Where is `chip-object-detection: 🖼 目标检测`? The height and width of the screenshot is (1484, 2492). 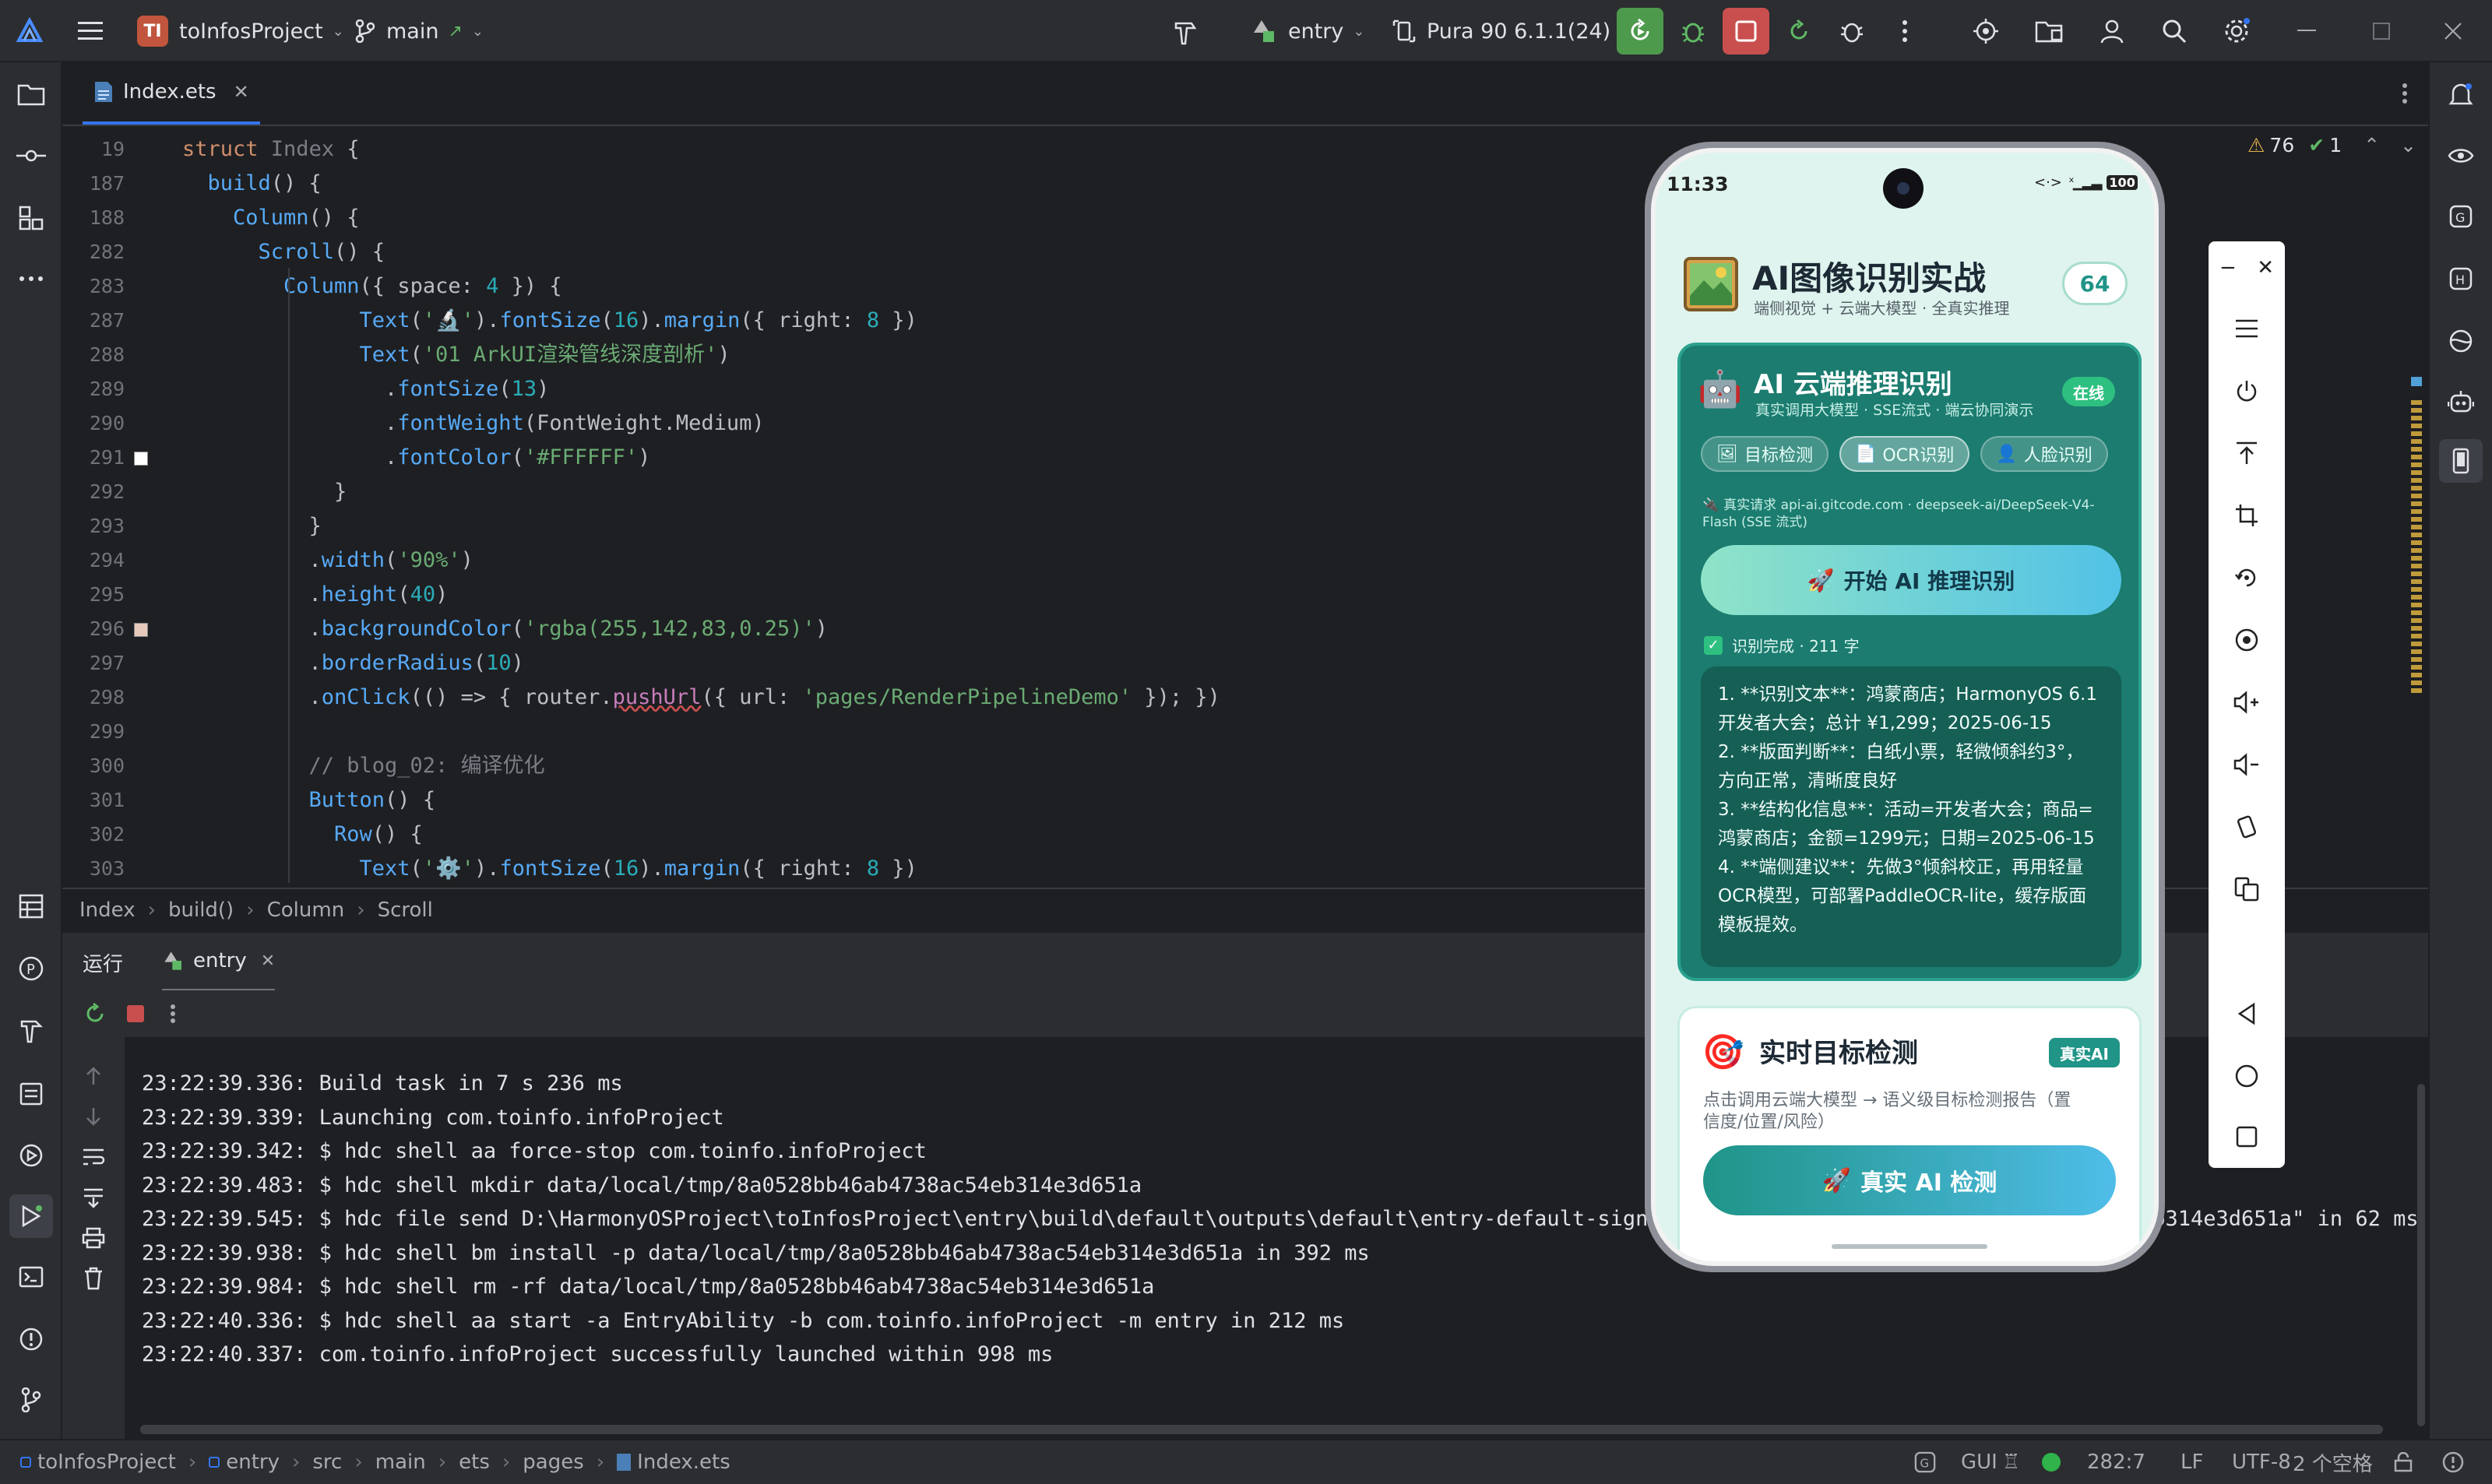 chip-object-detection: 🖼 目标检测 is located at coordinates (1765, 454).